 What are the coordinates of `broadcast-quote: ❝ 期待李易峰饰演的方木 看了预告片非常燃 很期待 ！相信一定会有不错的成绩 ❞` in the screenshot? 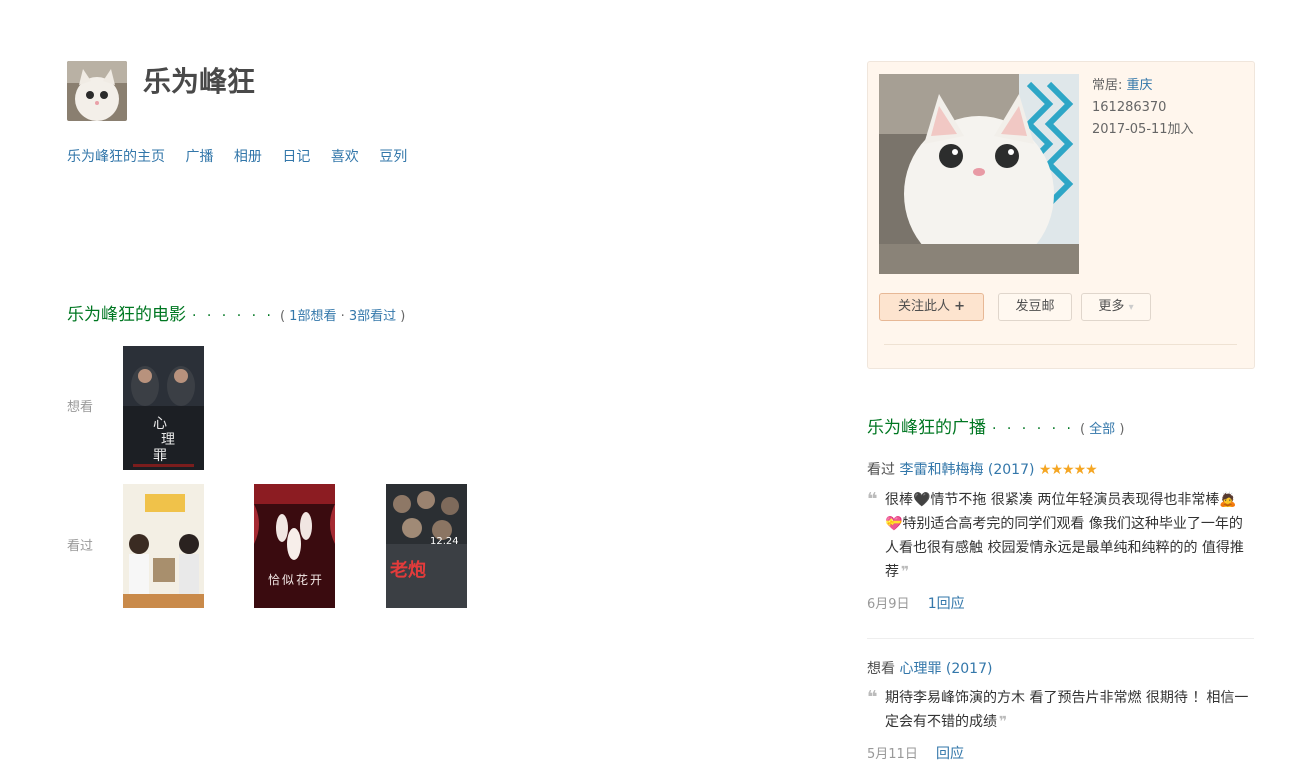 It's located at (1058, 708).